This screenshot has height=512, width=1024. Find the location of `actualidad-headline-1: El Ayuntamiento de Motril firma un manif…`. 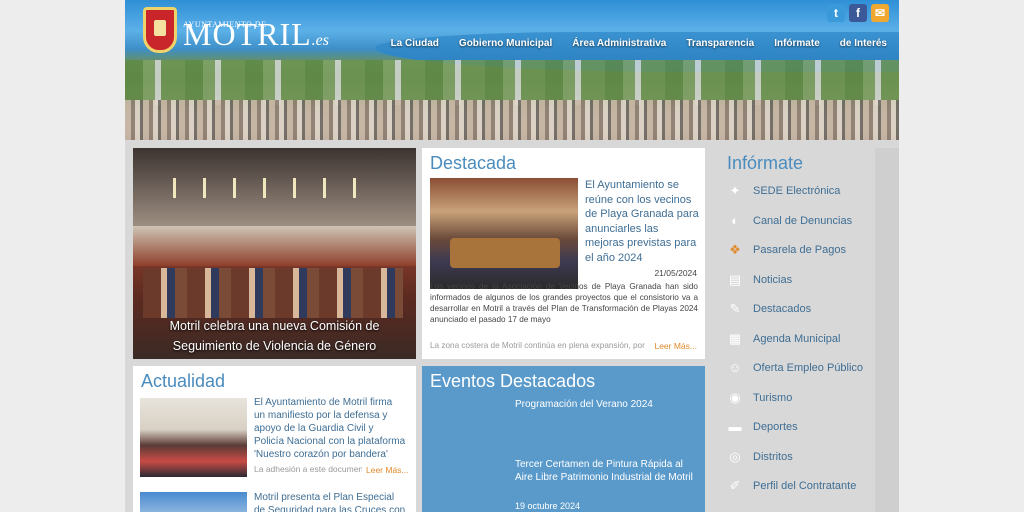

actualidad-headline-1: El Ayuntamiento de Motril firma un manif… is located at coordinates (330, 428).